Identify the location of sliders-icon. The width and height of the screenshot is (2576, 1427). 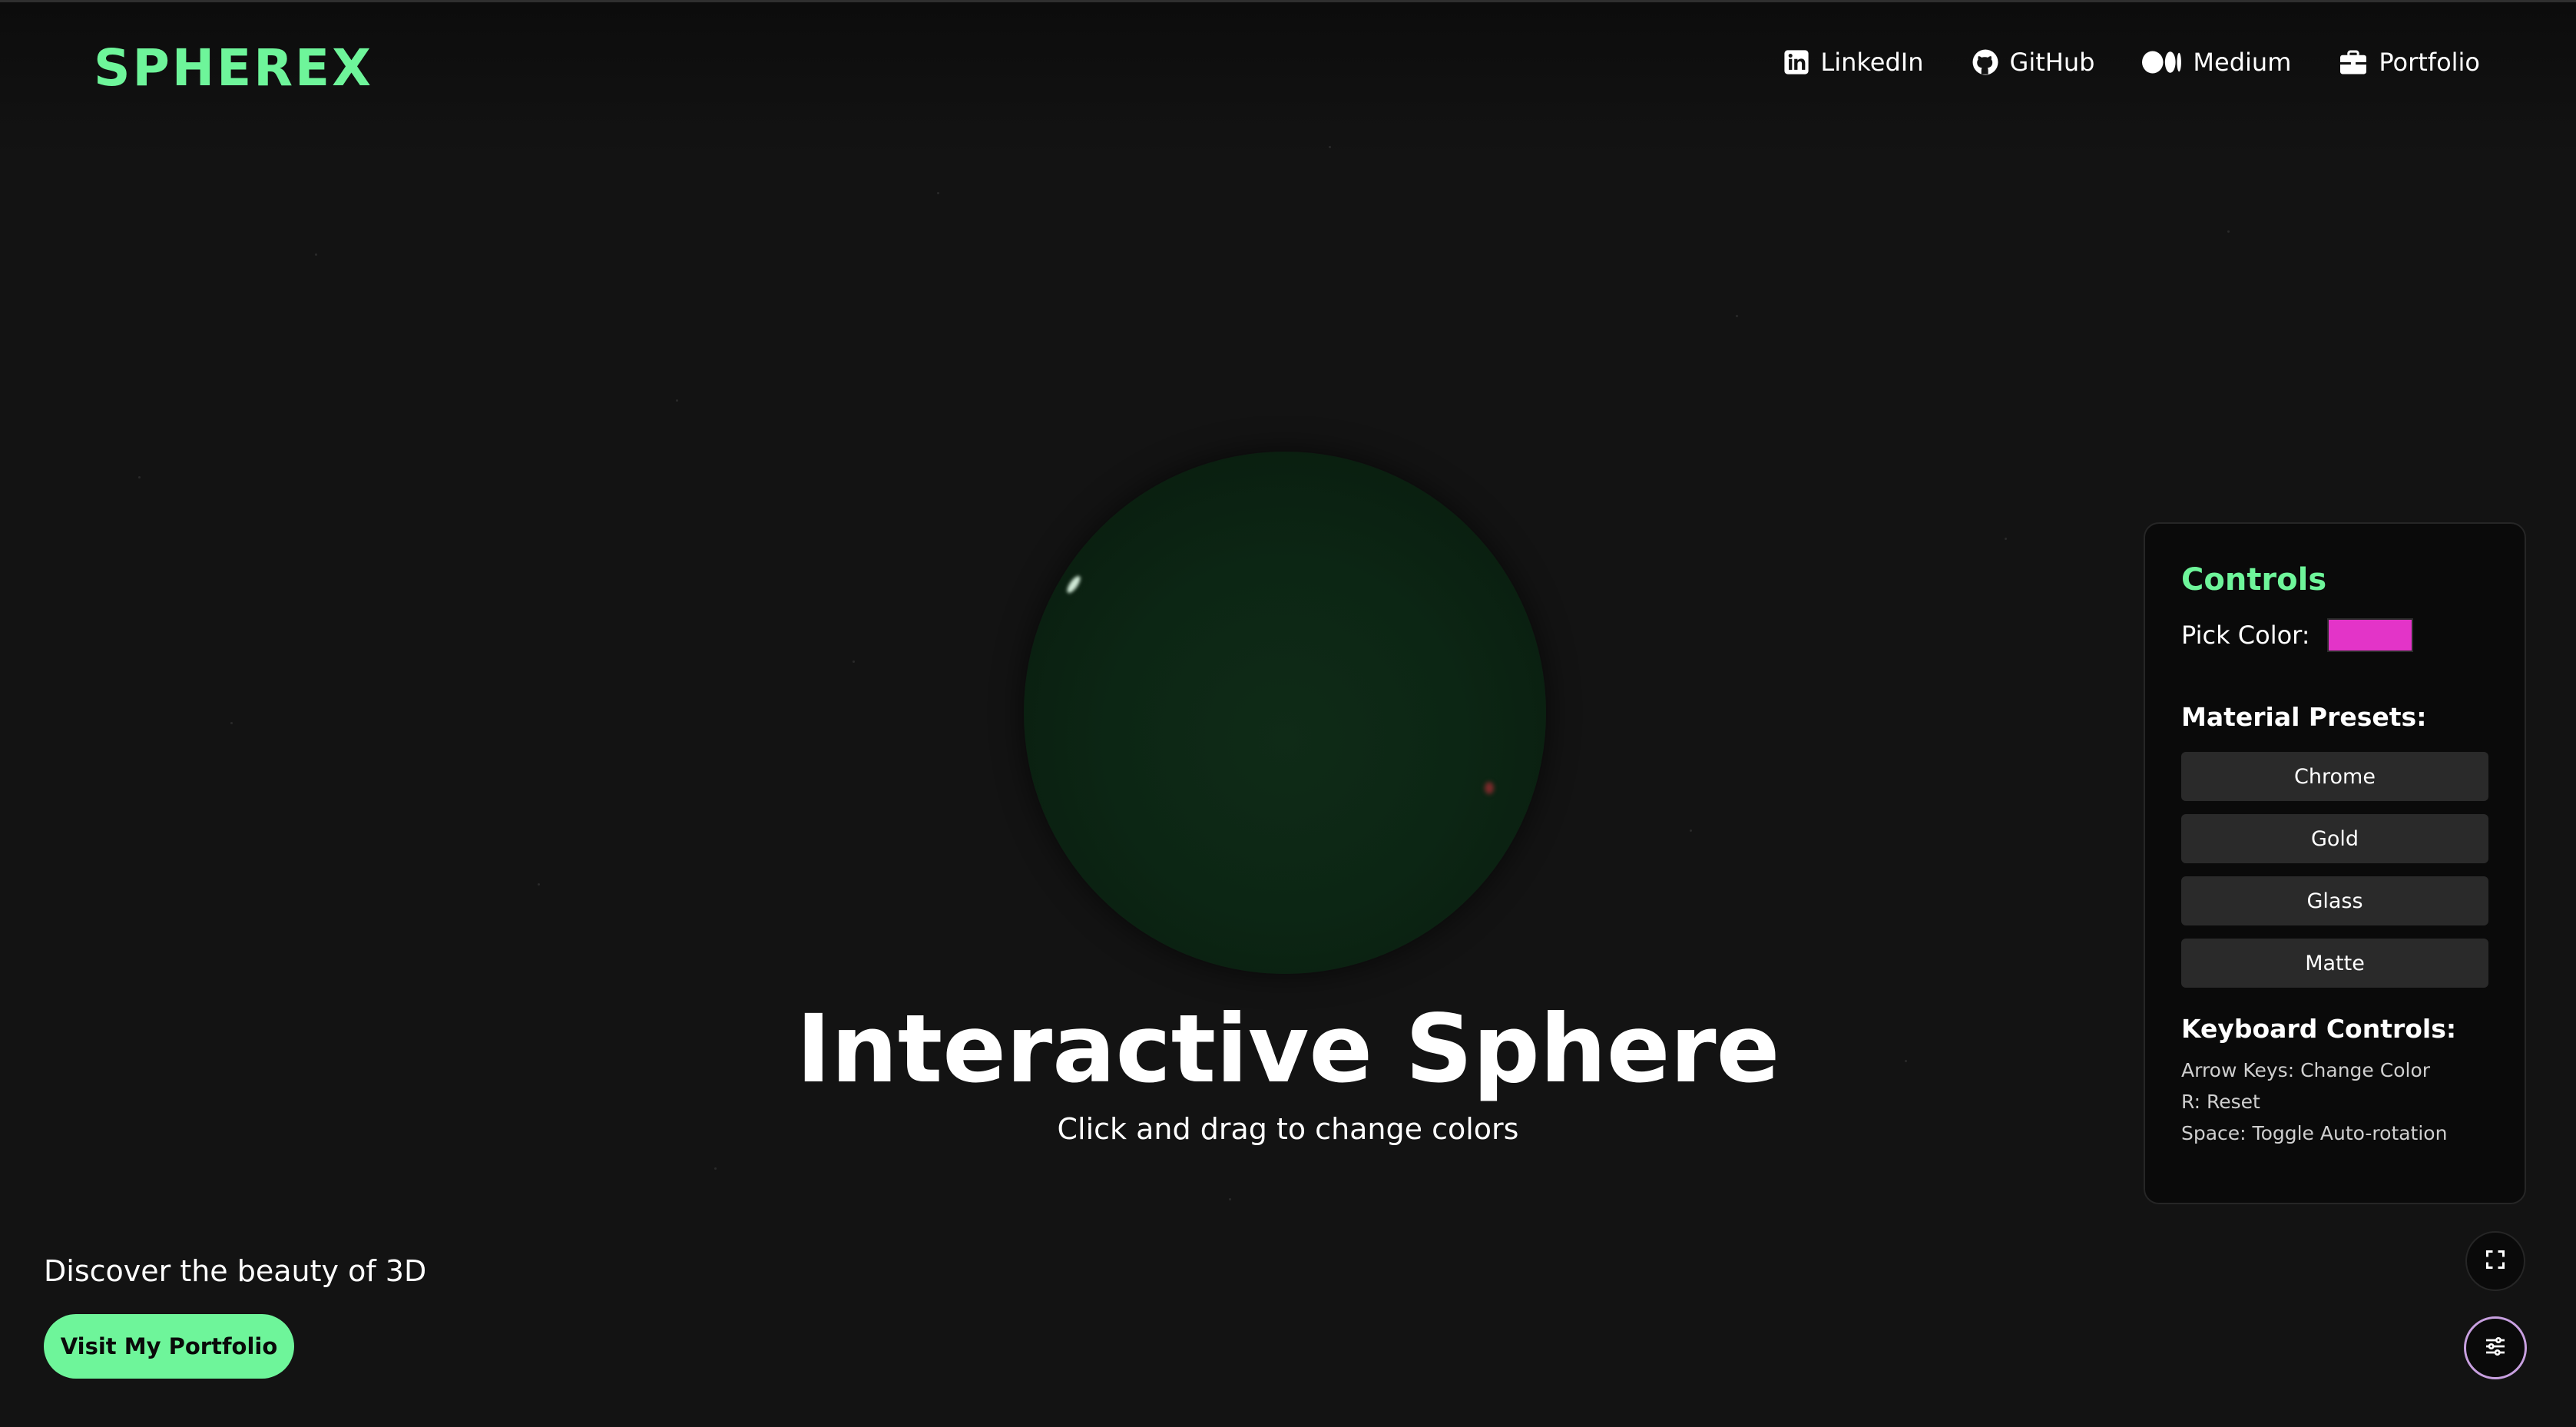
(2495, 1348).